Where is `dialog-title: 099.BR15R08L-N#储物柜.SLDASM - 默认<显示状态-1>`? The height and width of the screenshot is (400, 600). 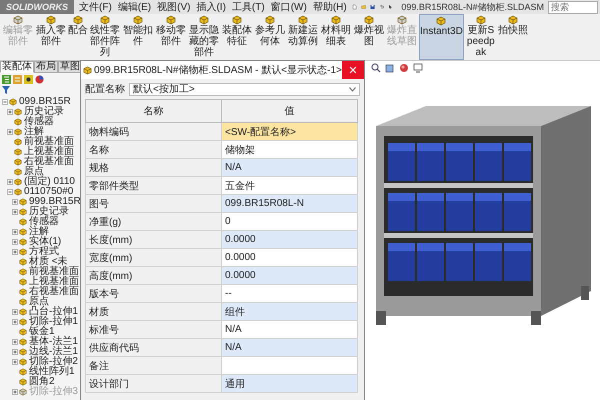 dialog-title: 099.BR15R08L-N#储物柜.SLDASM - 默认<显示状态-1> is located at coordinates (218, 70).